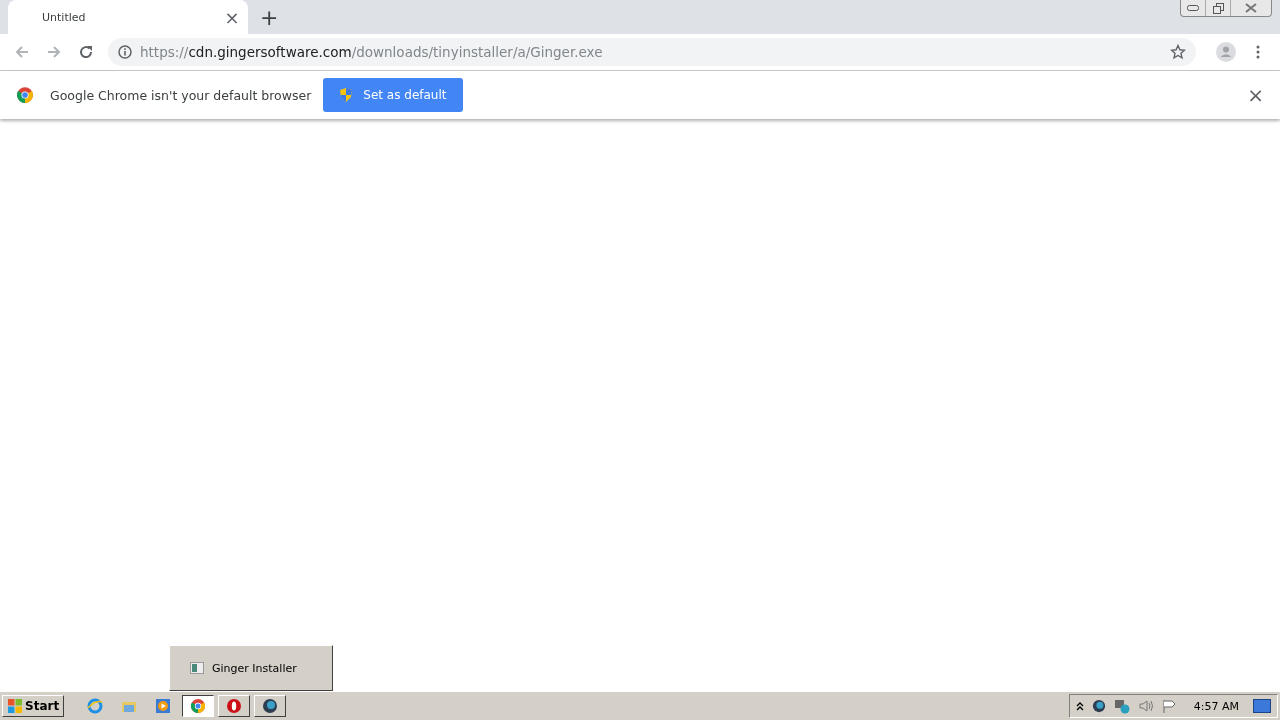  Describe the element at coordinates (1262, 706) in the screenshot. I see `show-desktop-icon` at that location.